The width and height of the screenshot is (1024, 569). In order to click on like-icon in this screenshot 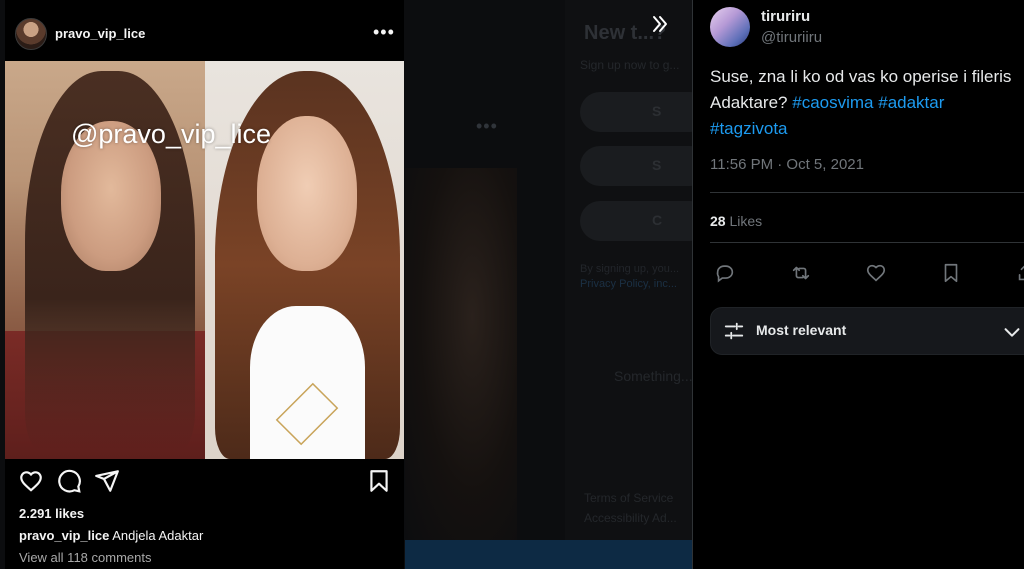, I will do `click(876, 273)`.